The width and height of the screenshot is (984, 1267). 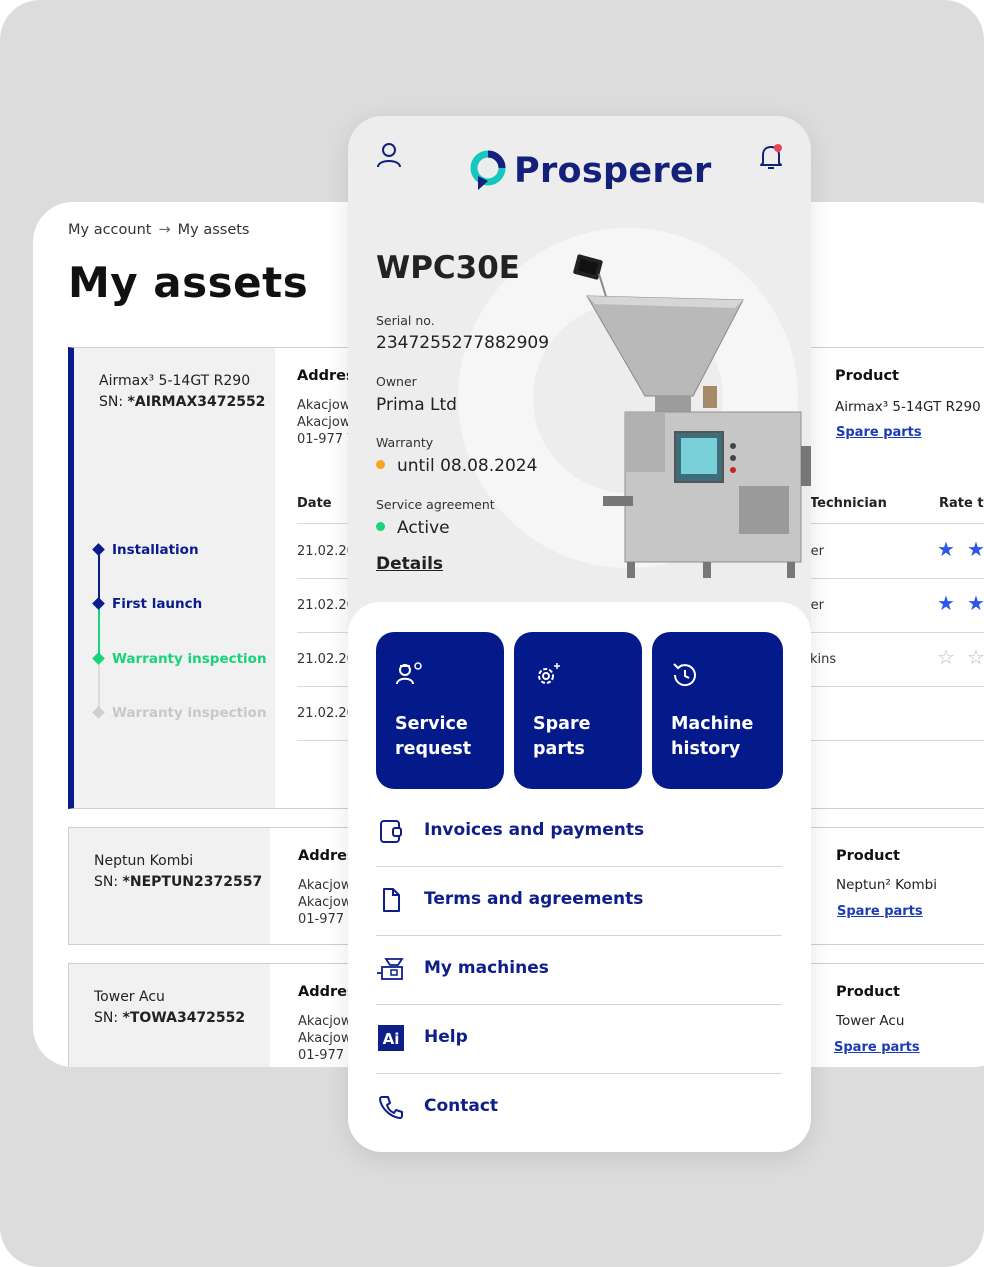 What do you see at coordinates (562, 736) in the screenshot?
I see `tile-label: Spare parts` at bounding box center [562, 736].